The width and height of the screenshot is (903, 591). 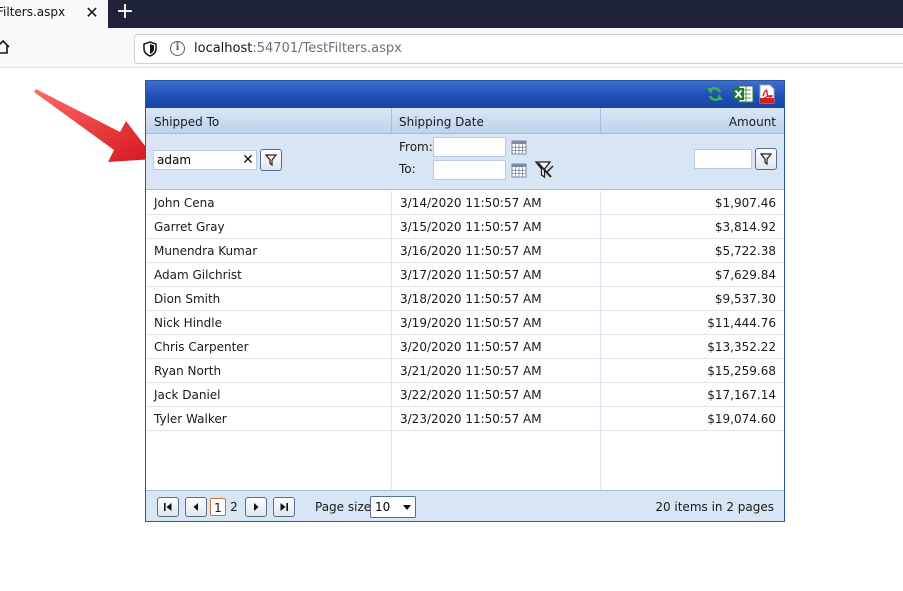 I want to click on next-page-icon, so click(x=256, y=507).